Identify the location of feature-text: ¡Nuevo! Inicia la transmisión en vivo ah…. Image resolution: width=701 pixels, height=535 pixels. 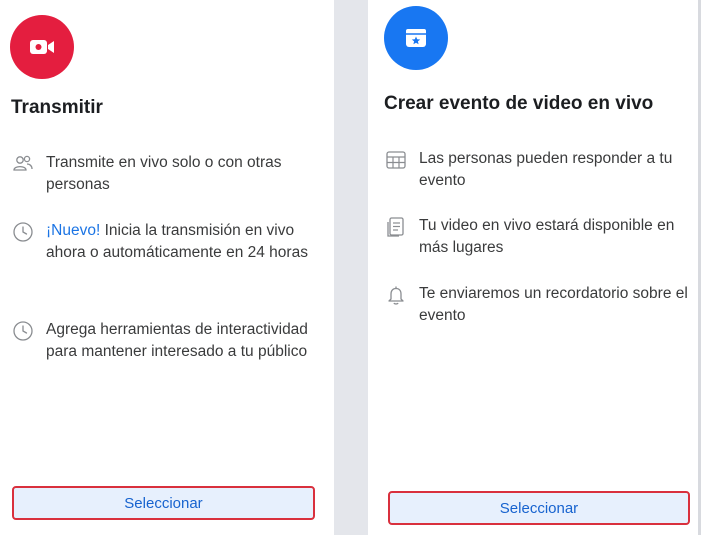
(177, 241).